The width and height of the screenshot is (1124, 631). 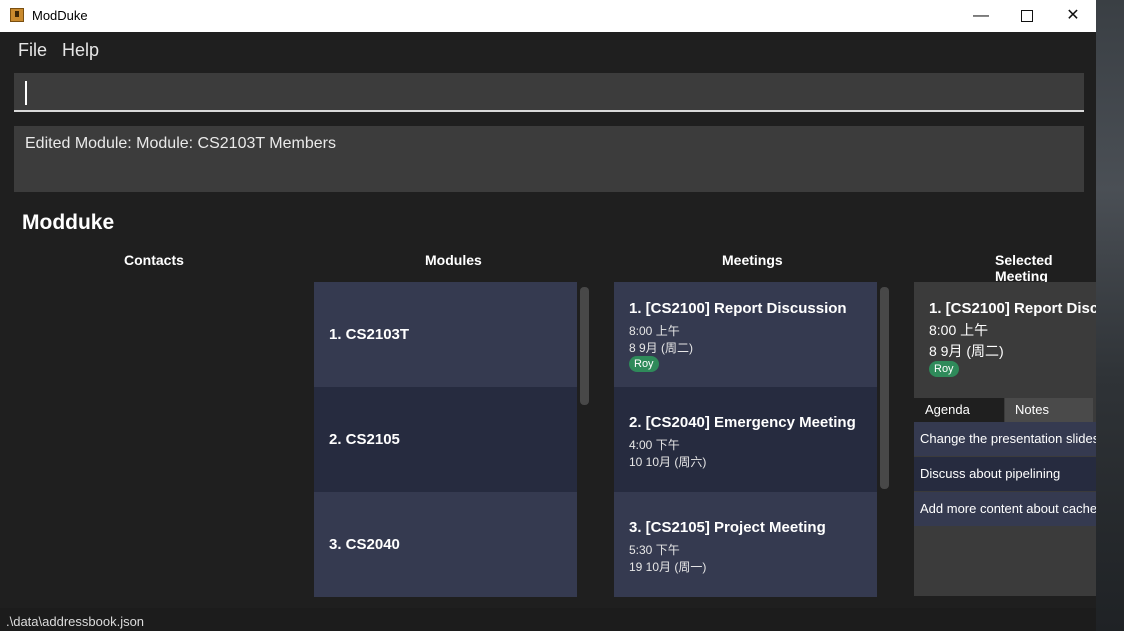 What do you see at coordinates (1005, 474) in the screenshot?
I see `agenda-item: Discuss about pipelining` at bounding box center [1005, 474].